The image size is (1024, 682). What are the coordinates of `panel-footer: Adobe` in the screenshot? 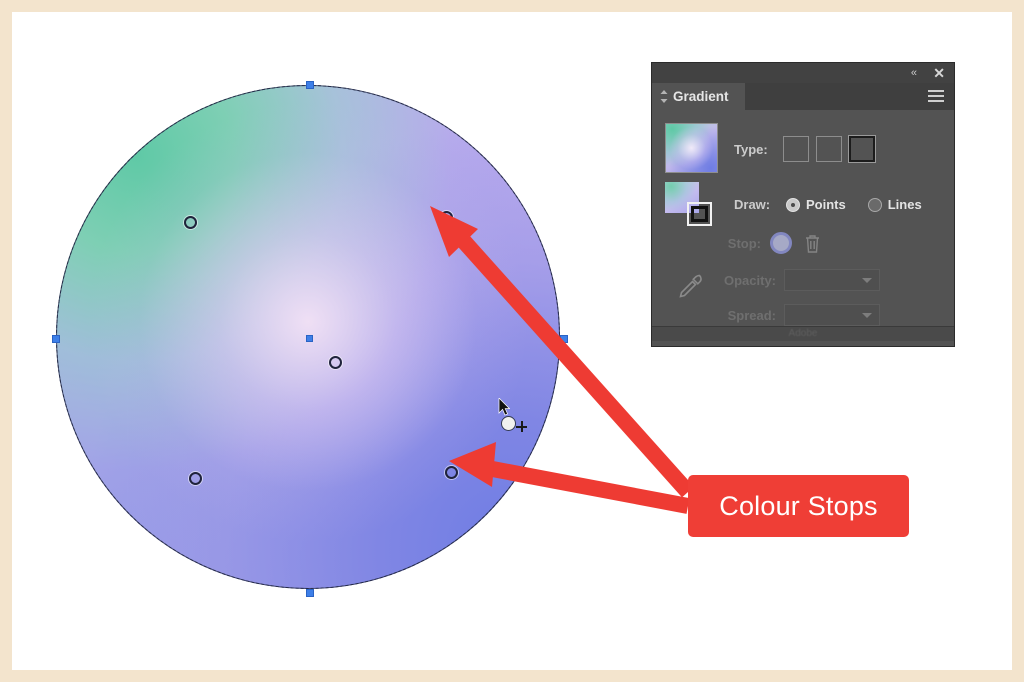 It's located at (803, 333).